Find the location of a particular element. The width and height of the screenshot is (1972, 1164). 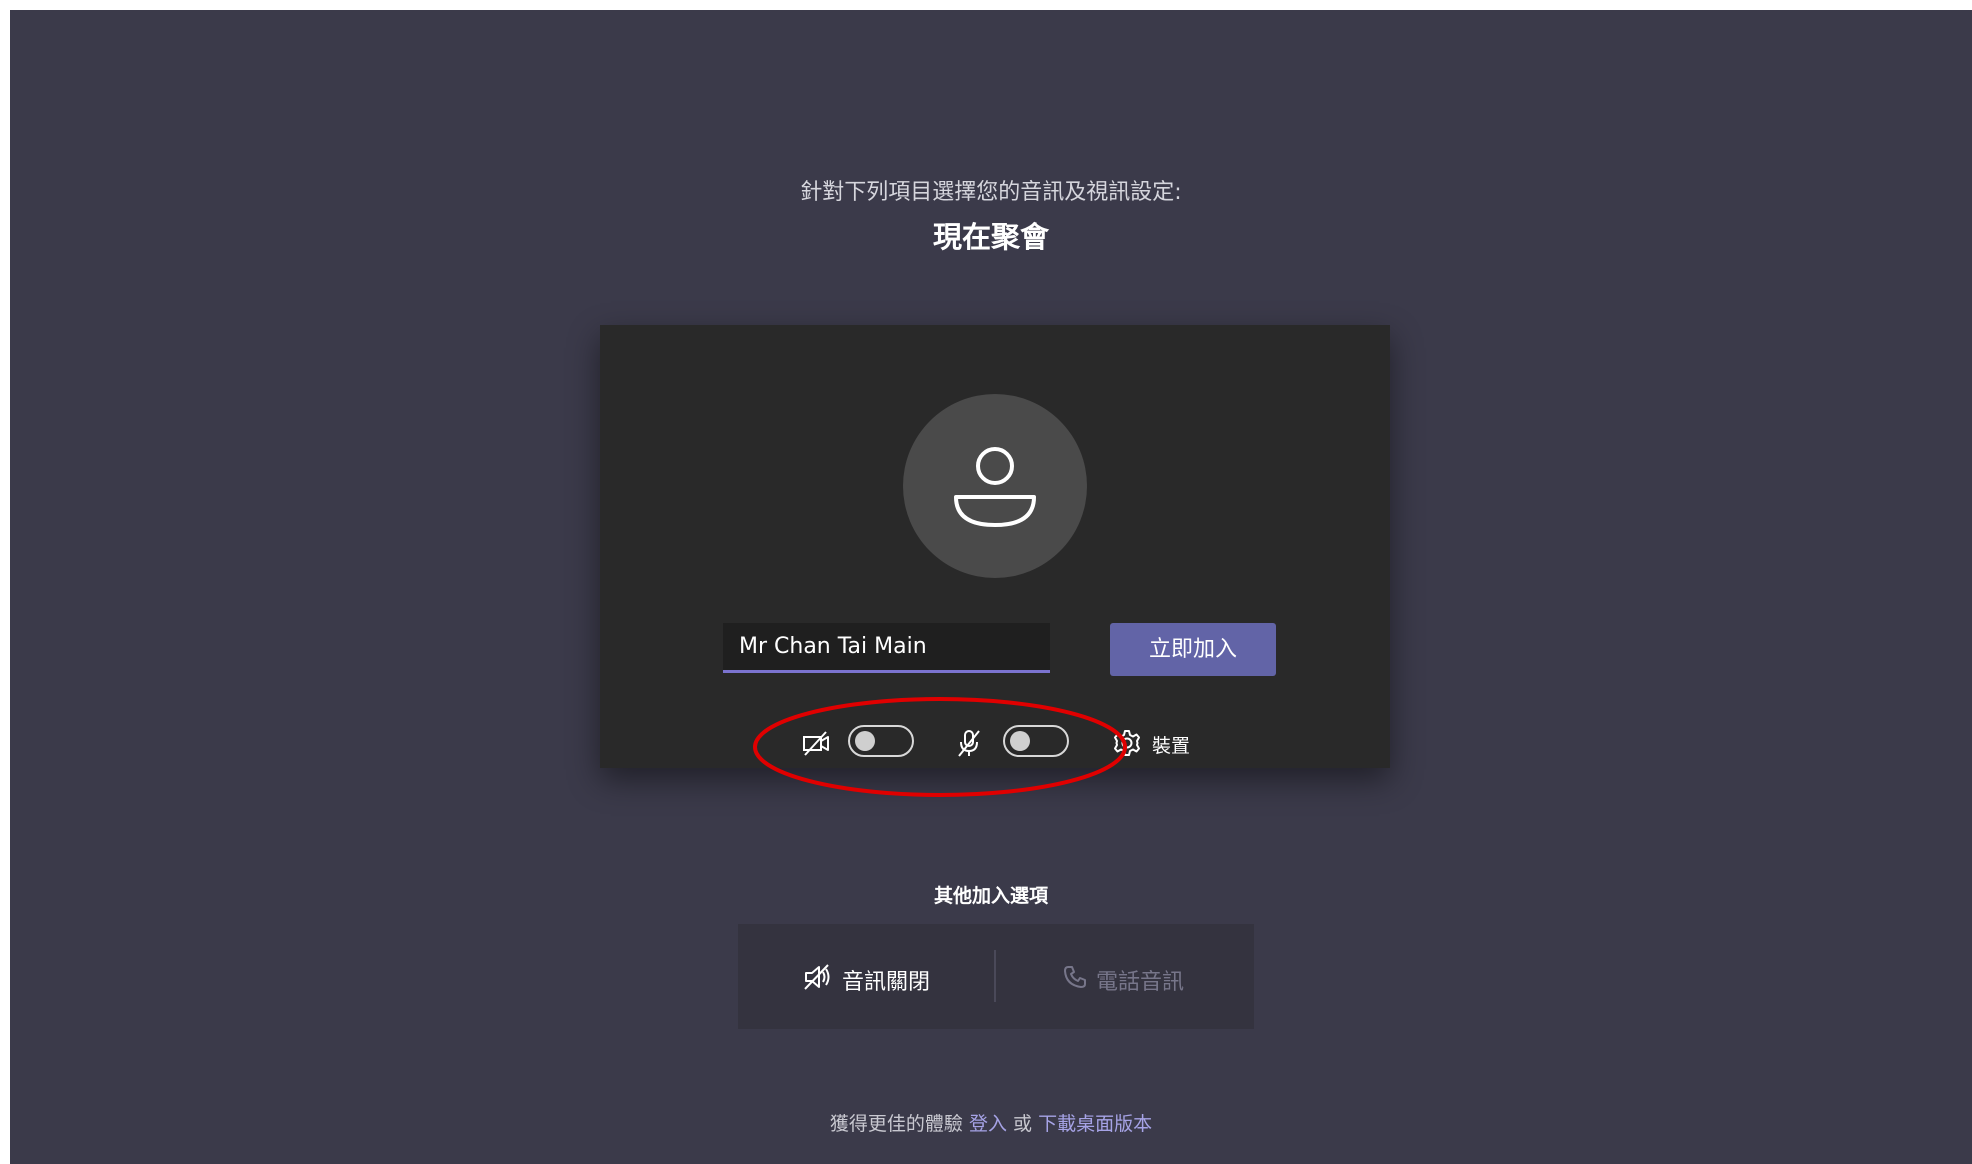

audio-off-option: 音訊關閉 is located at coordinates (865, 976).